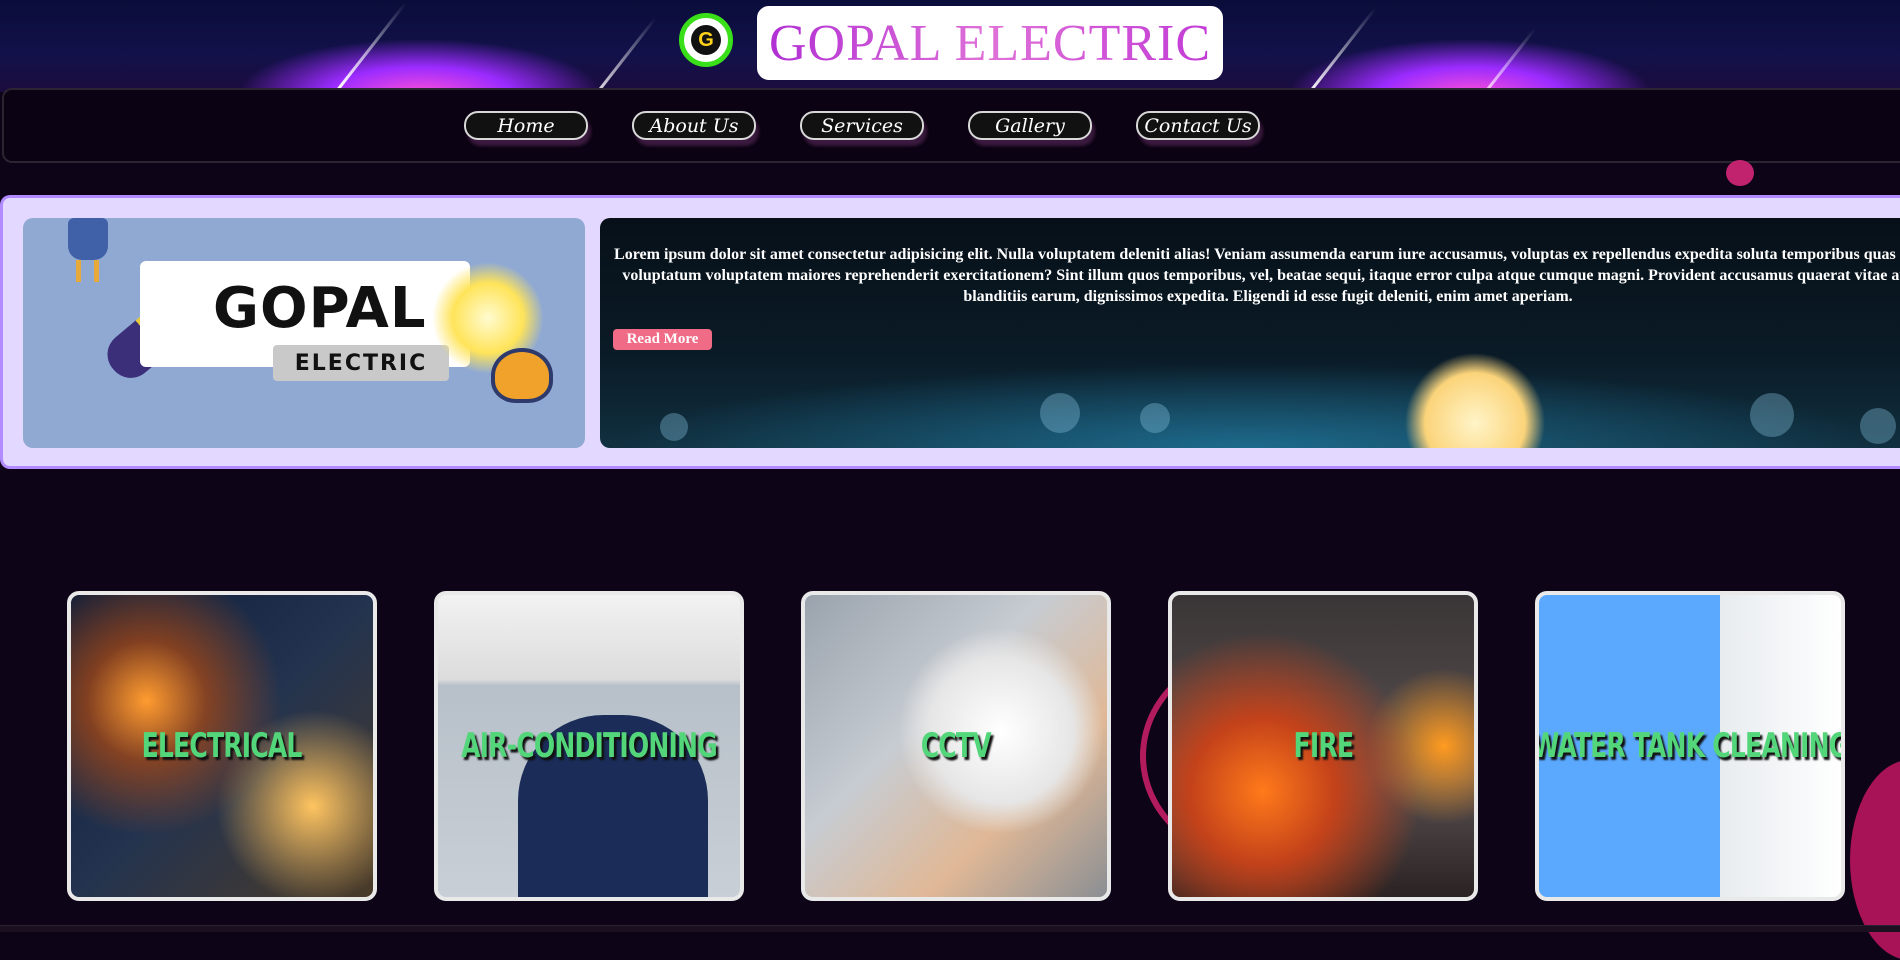 This screenshot has width=1900, height=960. Describe the element at coordinates (361, 363) in the screenshot. I see `hero-image-subtitle: ELECTRIC` at that location.